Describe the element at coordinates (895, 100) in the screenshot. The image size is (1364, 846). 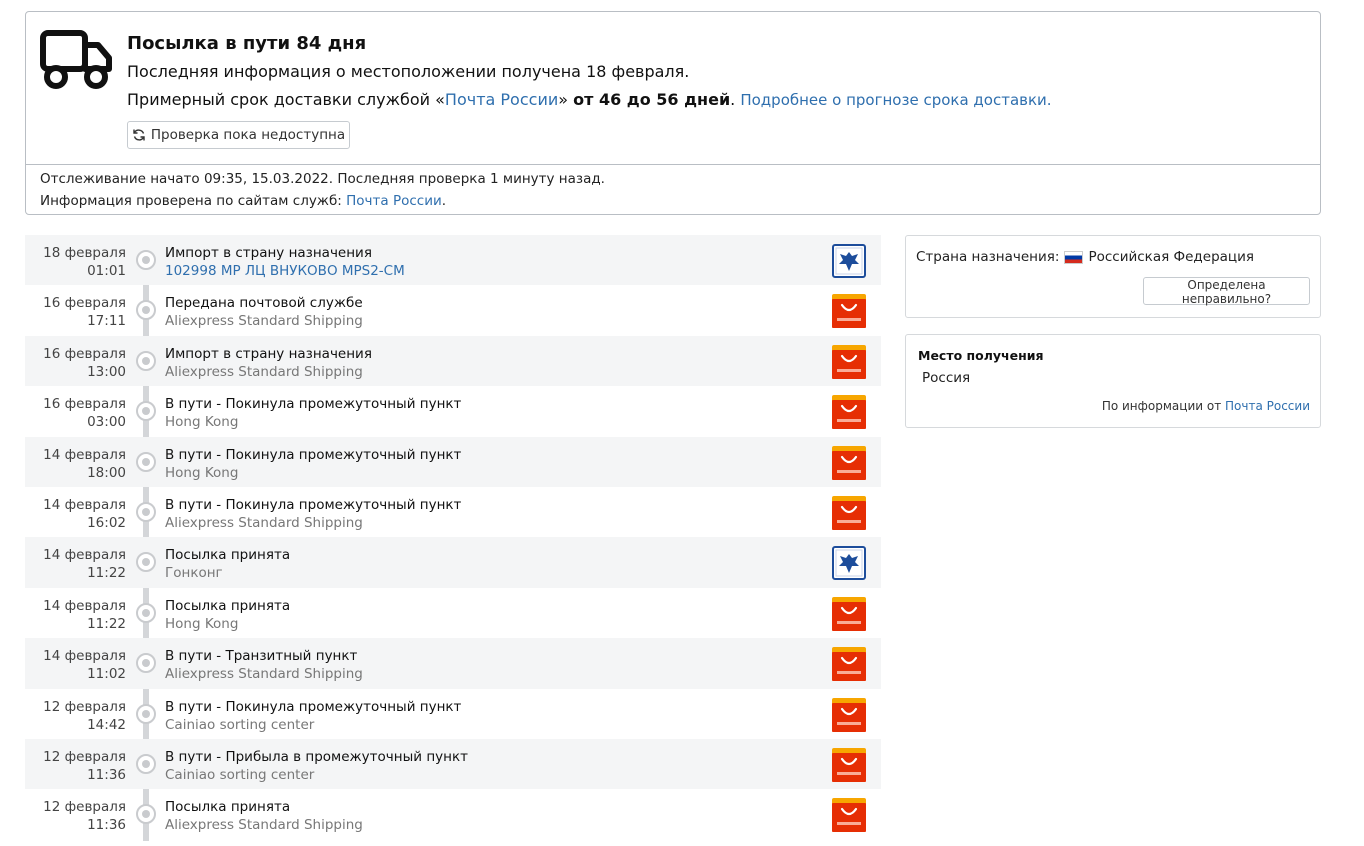
I see `forecast-link: Подробнее о прогнозе срока доставки.` at that location.